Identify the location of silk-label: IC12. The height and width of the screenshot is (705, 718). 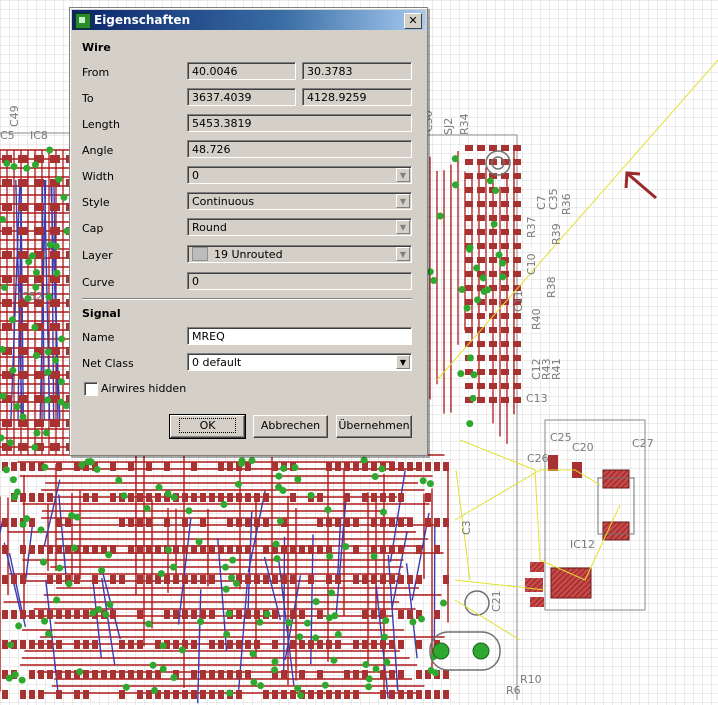
(582, 544).